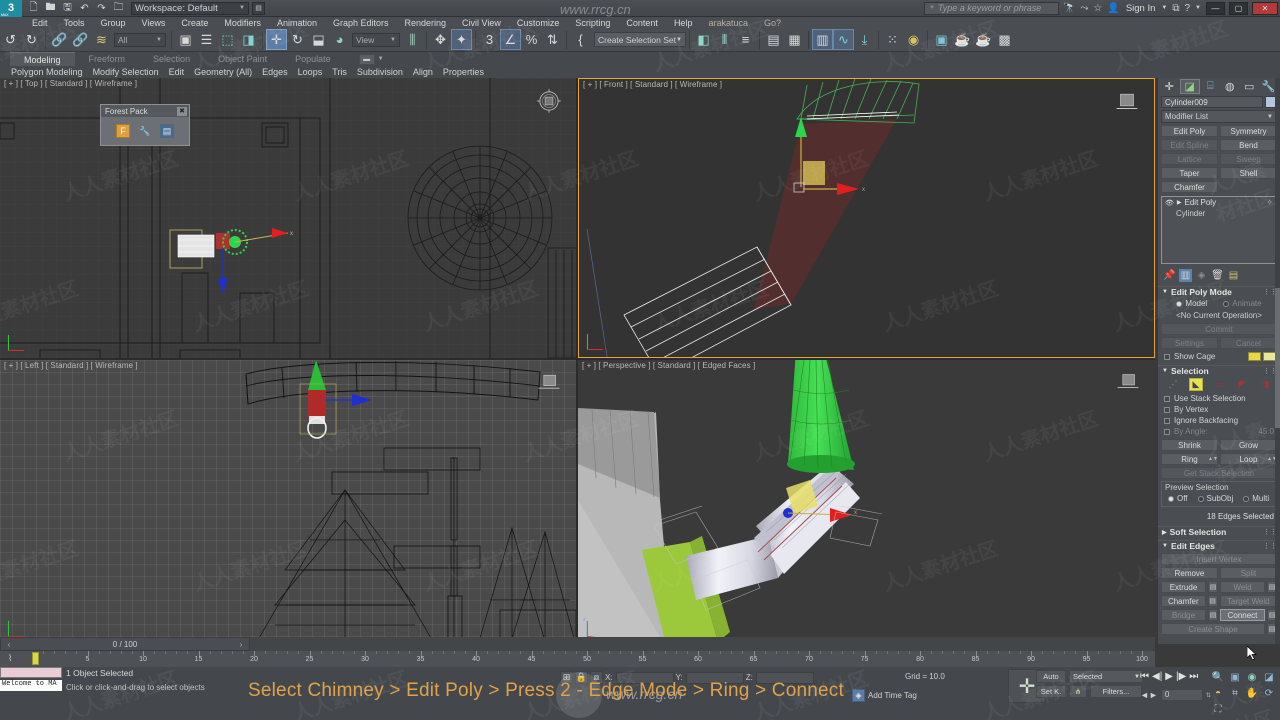 This screenshot has height=720, width=1280. I want to click on zoom-icon: 🔍, so click(1218, 677).